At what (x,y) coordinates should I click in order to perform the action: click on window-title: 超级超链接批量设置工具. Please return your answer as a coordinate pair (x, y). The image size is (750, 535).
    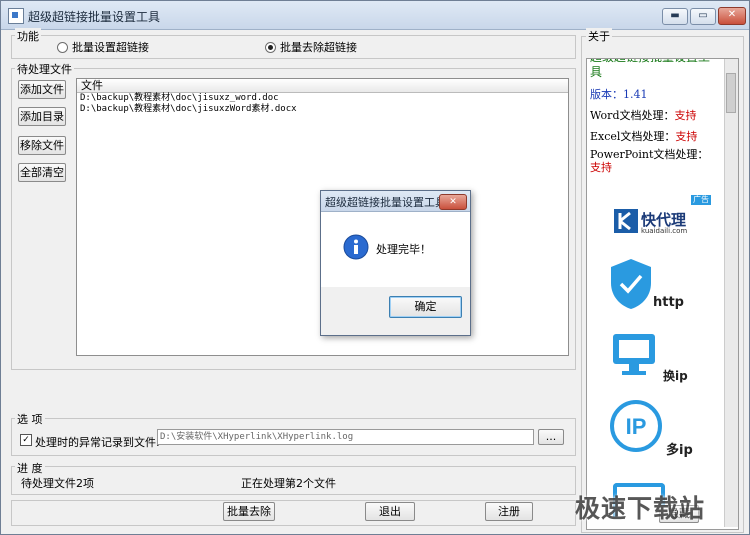
    Looking at the image, I should click on (94, 17).